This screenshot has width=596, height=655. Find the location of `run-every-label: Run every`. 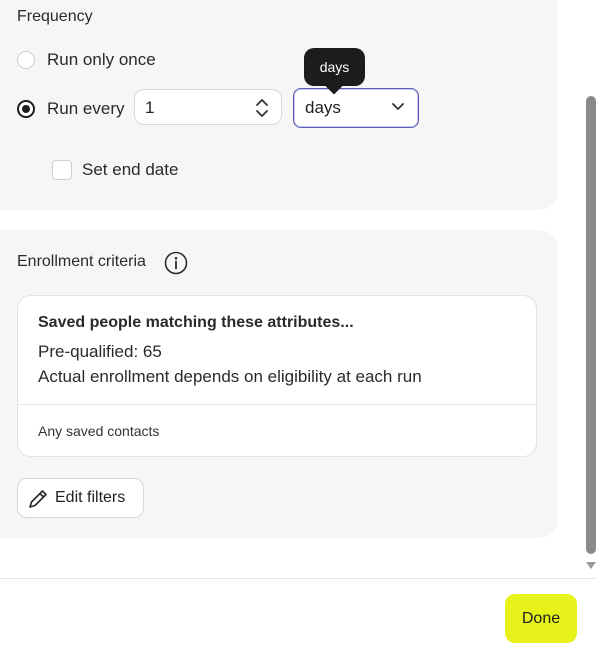

run-every-label: Run every is located at coordinates (85, 109).